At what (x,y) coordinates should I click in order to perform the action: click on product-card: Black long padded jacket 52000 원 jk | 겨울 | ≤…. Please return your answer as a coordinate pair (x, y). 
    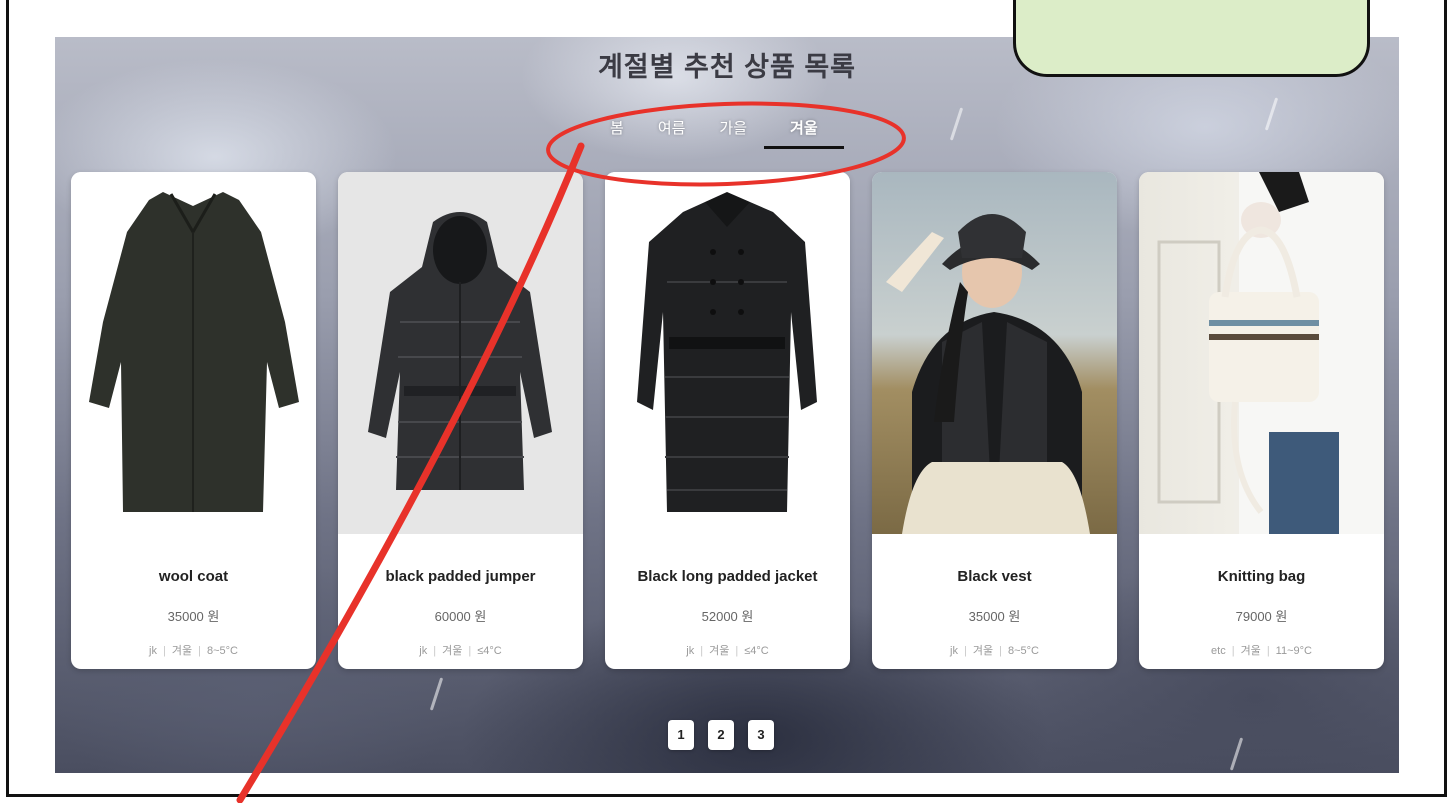
    Looking at the image, I should click on (727, 420).